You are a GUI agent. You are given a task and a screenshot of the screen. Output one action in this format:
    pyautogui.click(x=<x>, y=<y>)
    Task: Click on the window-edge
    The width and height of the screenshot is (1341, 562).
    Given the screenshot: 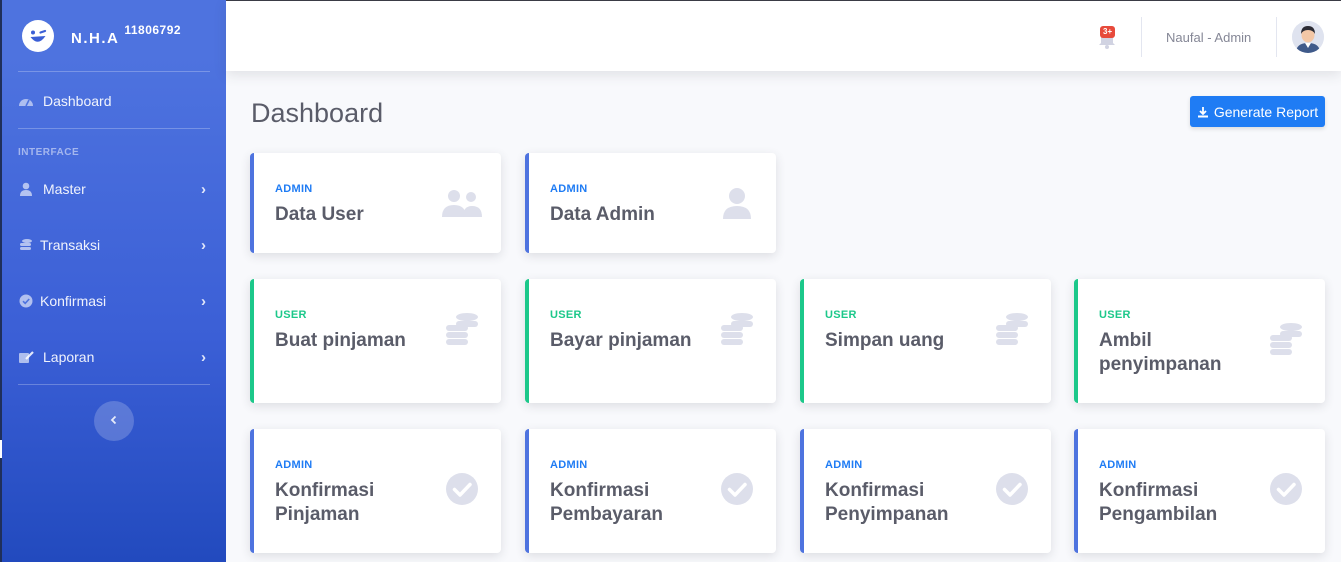 What is the action you would take?
    pyautogui.click(x=1, y=281)
    